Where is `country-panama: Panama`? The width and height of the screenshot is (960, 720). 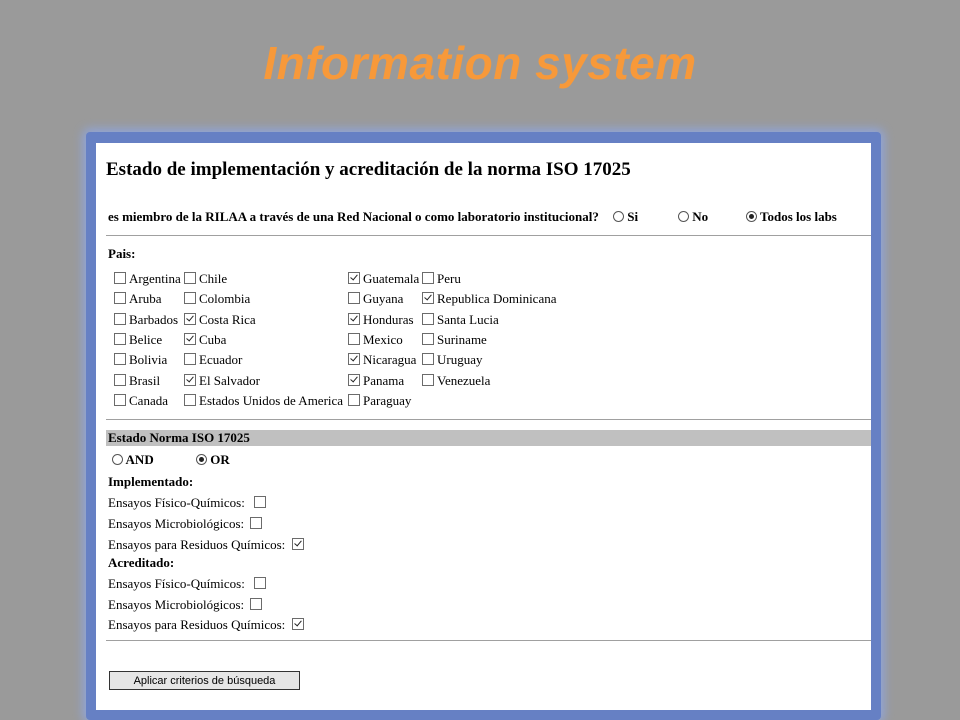 country-panama: Panama is located at coordinates (376, 381).